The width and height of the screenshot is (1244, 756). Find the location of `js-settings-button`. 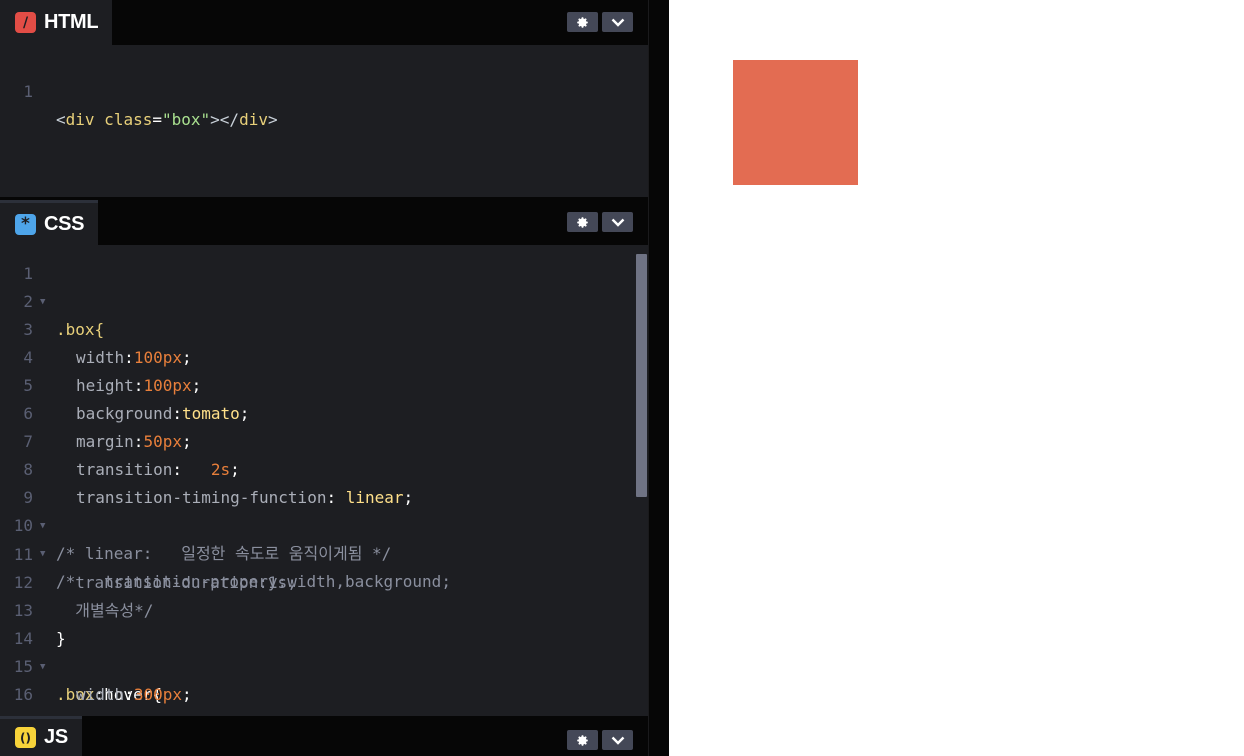

js-settings-button is located at coordinates (582, 740).